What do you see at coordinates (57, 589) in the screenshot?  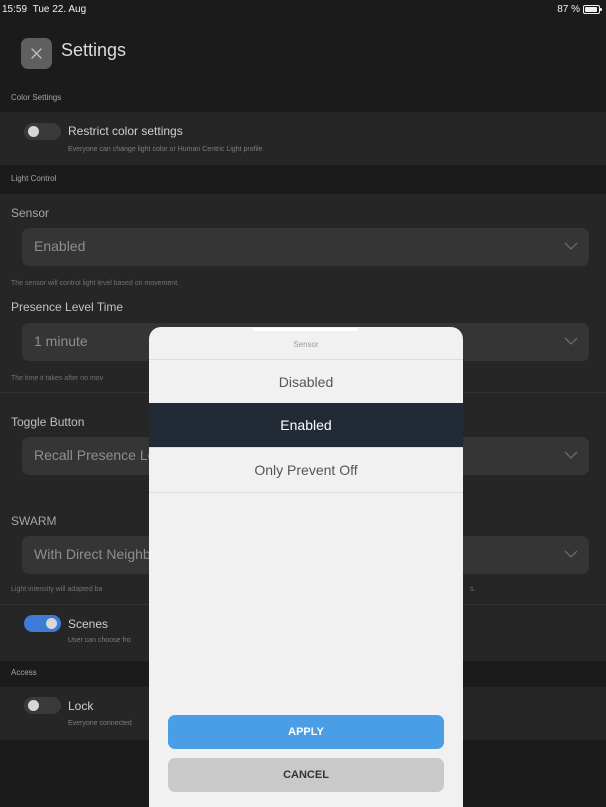 I see `swarm-help-text: Light intensity will adapted ba` at bounding box center [57, 589].